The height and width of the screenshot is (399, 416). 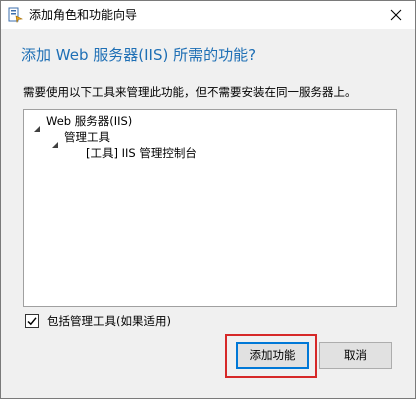 I want to click on close-button, so click(x=396, y=15).